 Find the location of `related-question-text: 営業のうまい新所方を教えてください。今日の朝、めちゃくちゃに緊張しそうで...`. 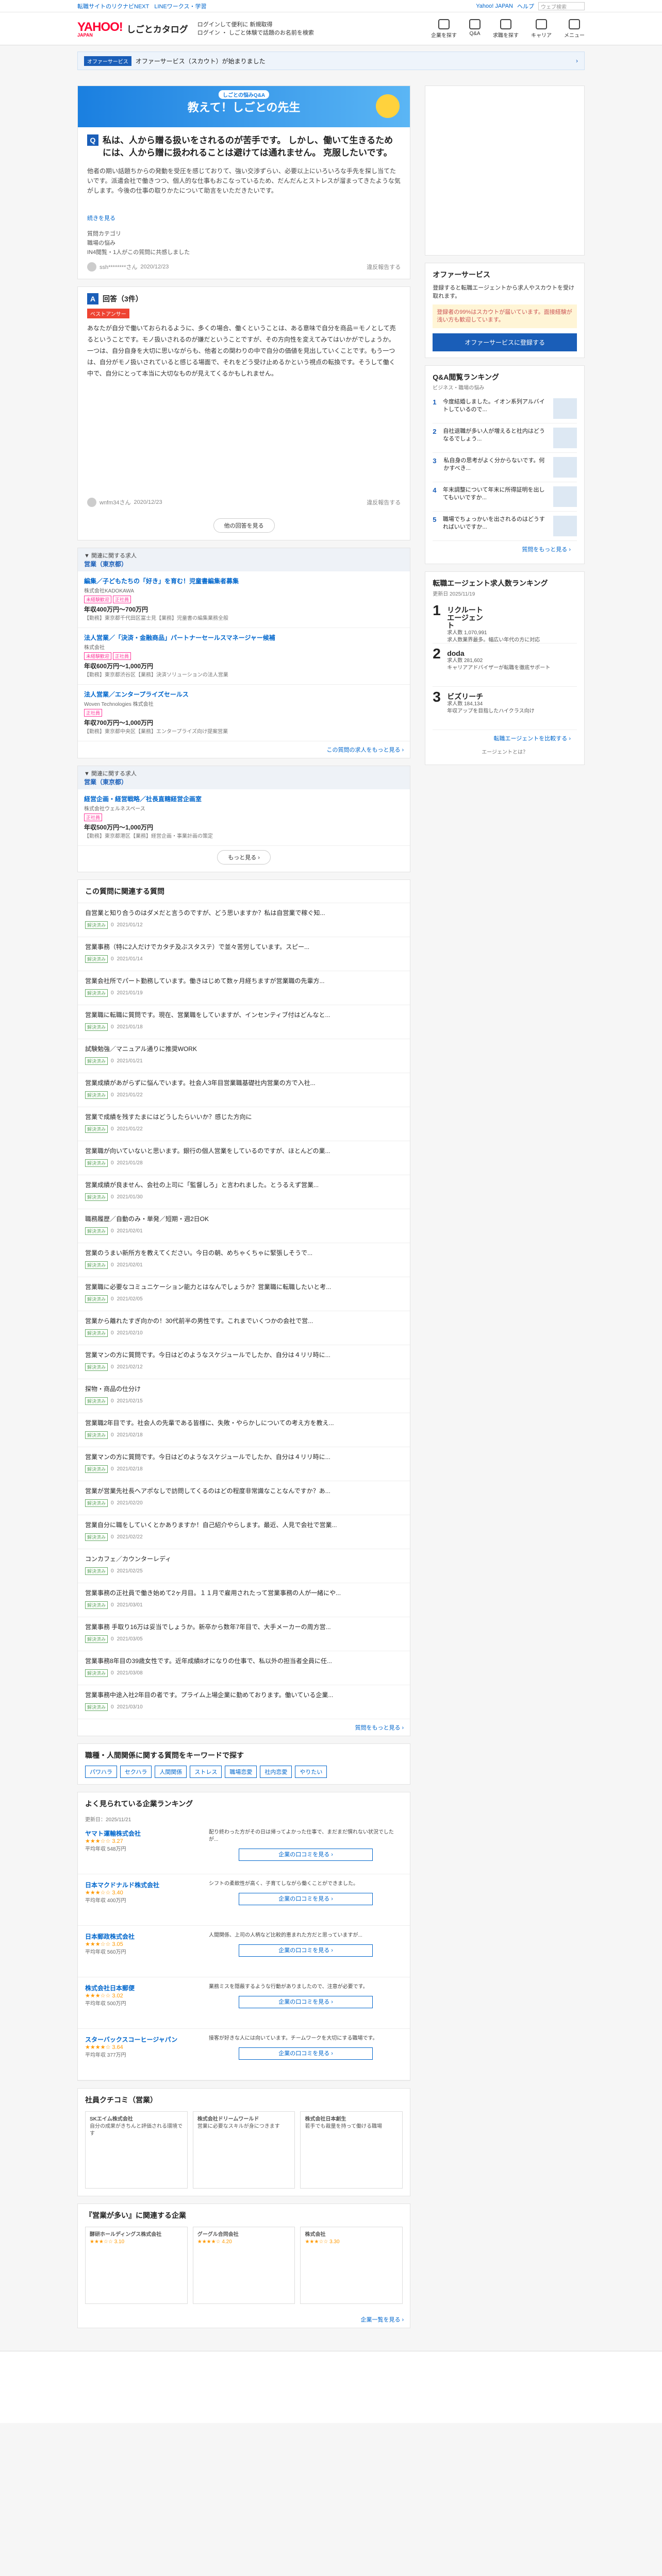

related-question-text: 営業のうまい新所方を教えてください。今日の朝、めちゃくちゃに緊張しそうで... is located at coordinates (244, 1252).